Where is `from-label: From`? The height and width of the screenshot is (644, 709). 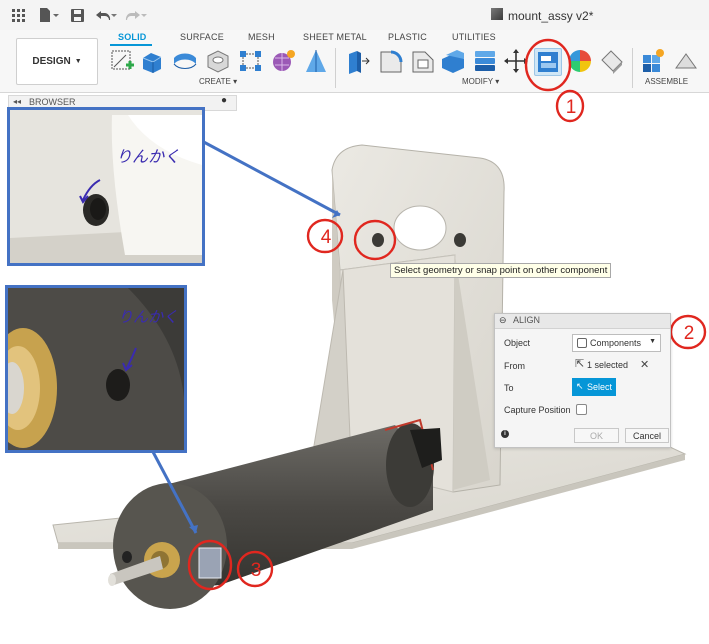
from-label: From is located at coordinates (514, 366).